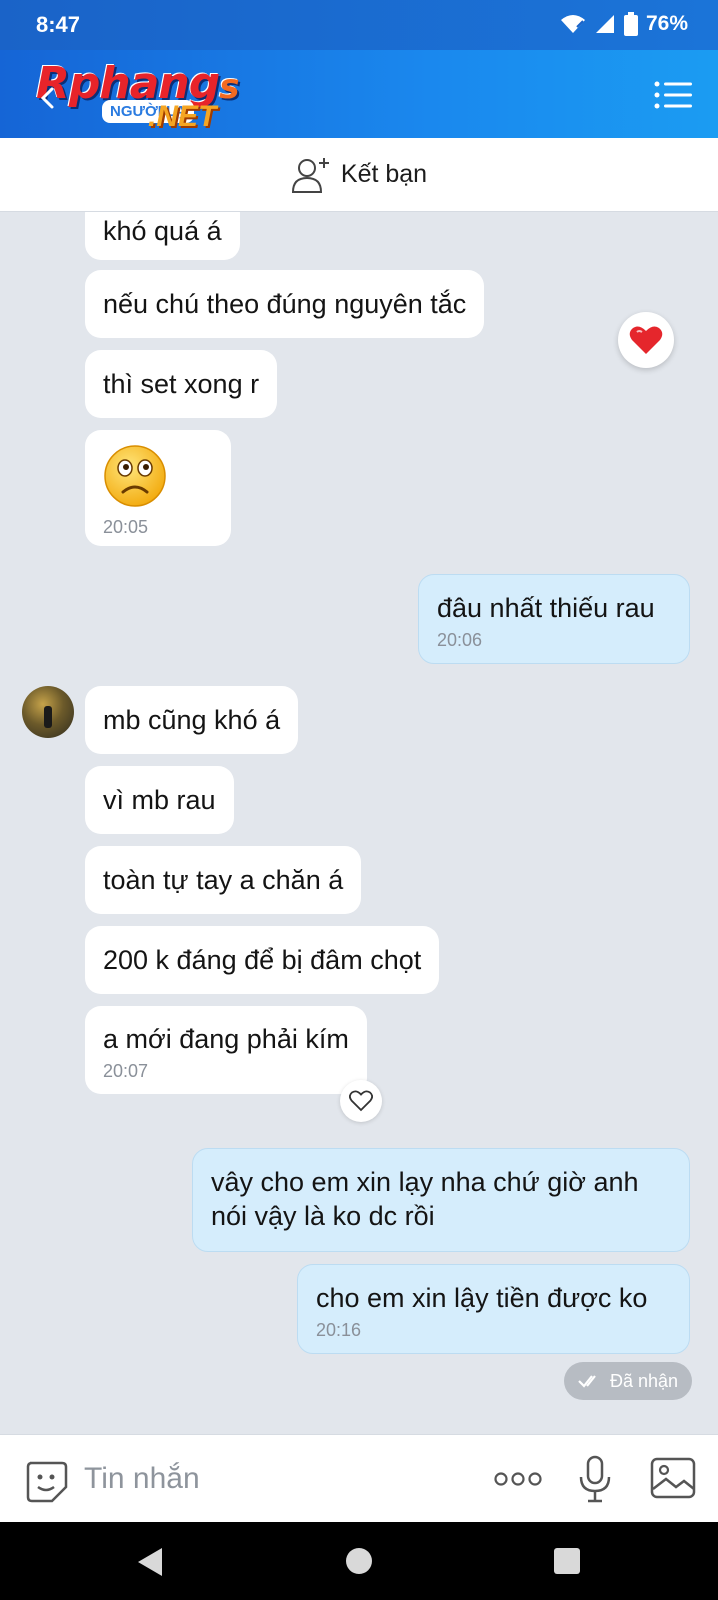 This screenshot has width=718, height=1600. What do you see at coordinates (666, 23) in the screenshot?
I see `battery-percent: 76%` at bounding box center [666, 23].